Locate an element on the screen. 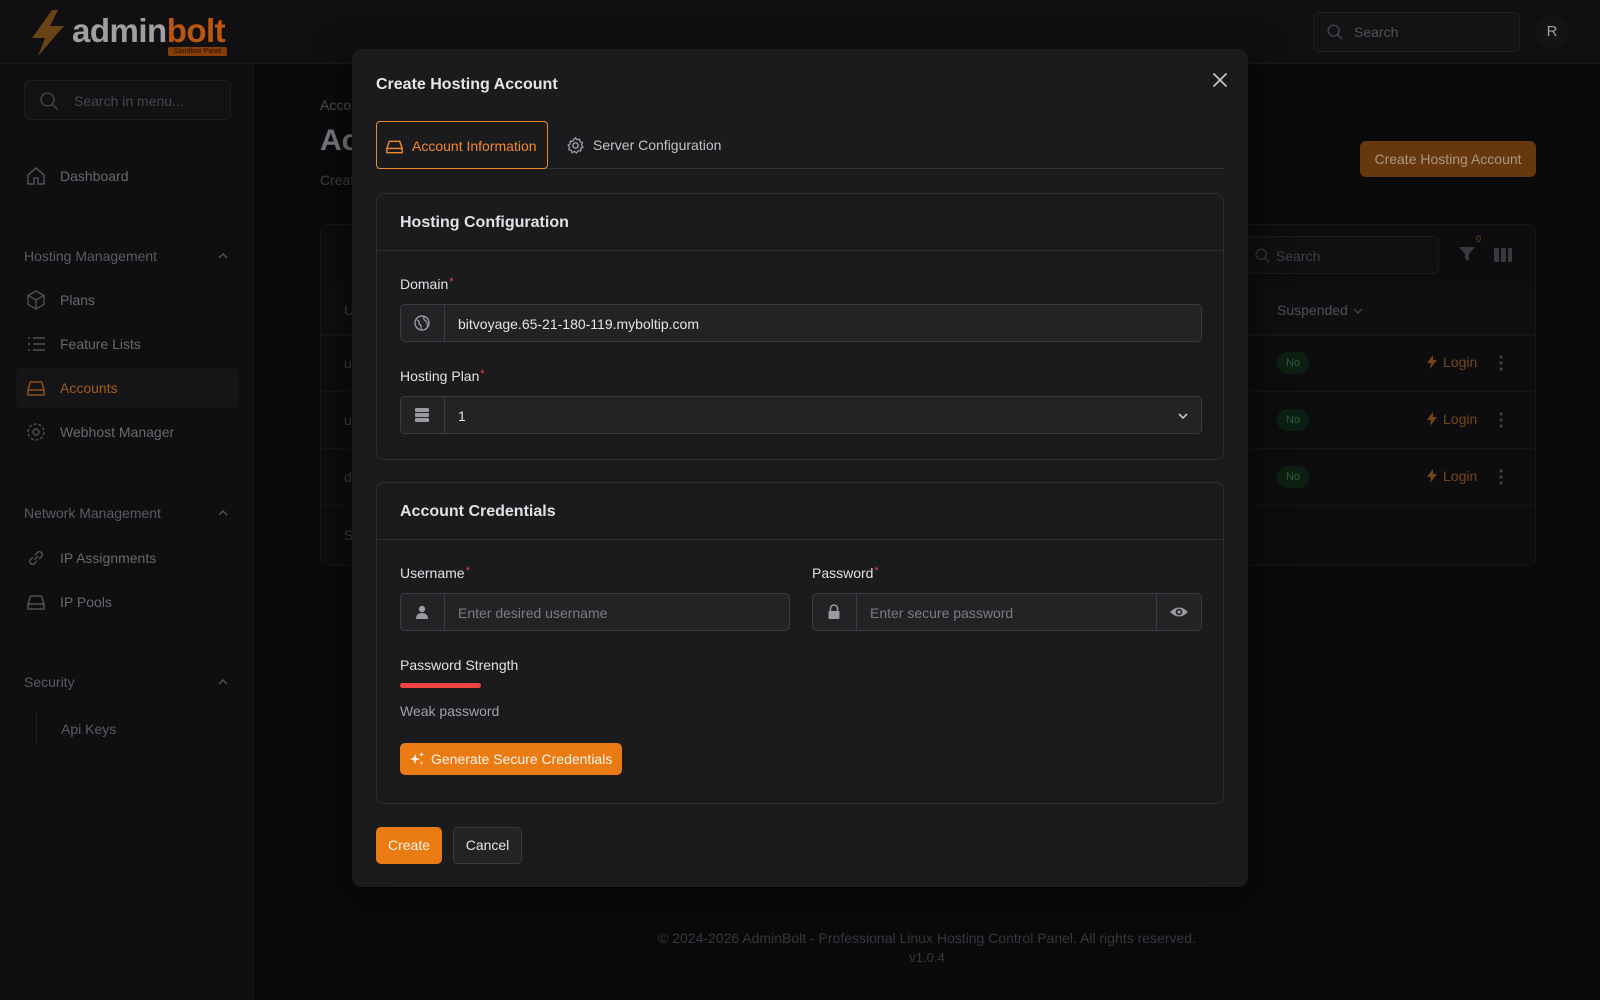 This screenshot has width=1600, height=1000. hosting-plan-value: 1 is located at coordinates (462, 416).